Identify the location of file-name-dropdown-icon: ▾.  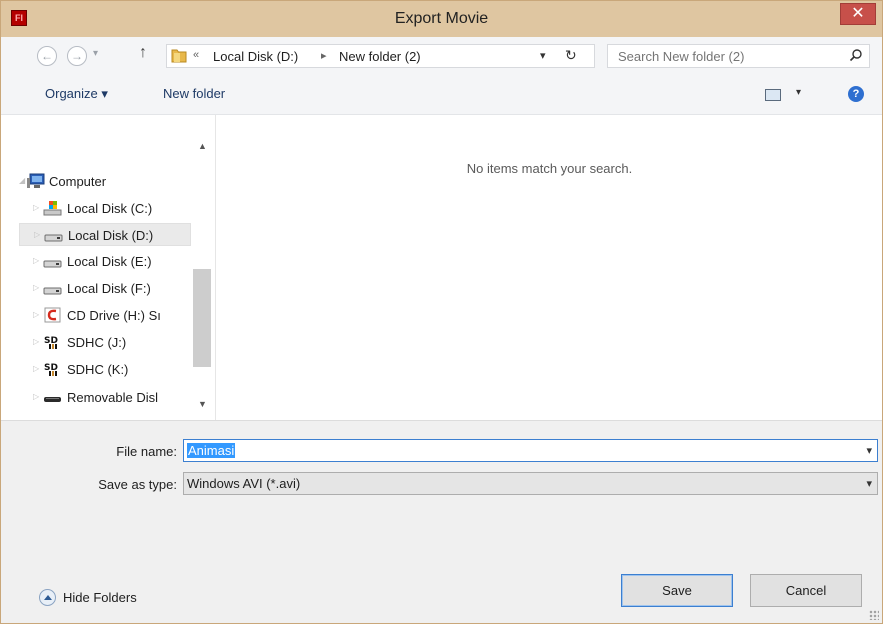
(869, 450).